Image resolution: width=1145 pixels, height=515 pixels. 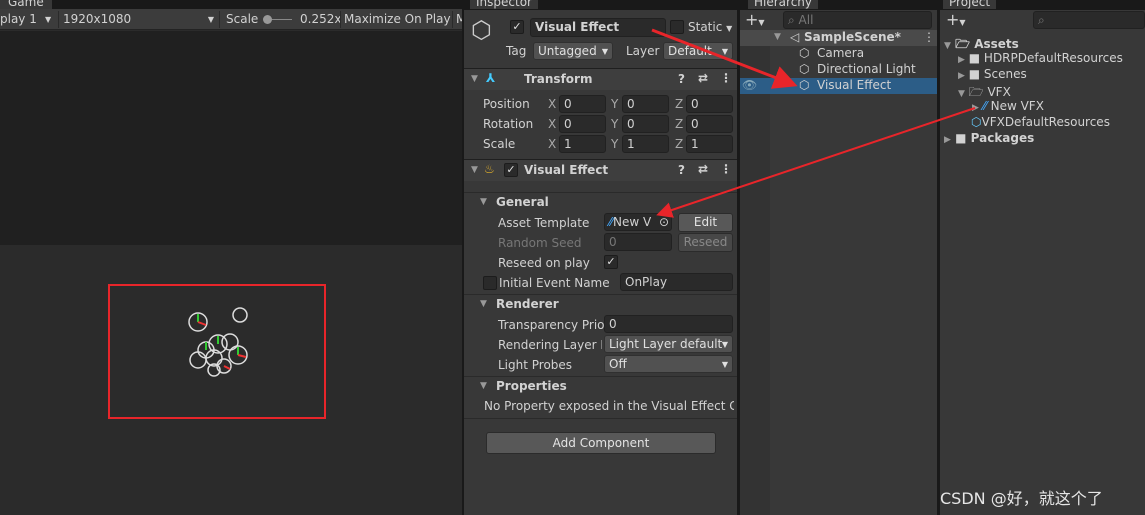 What do you see at coordinates (976, 122) in the screenshot?
I see `resource-icon: ⬡` at bounding box center [976, 122].